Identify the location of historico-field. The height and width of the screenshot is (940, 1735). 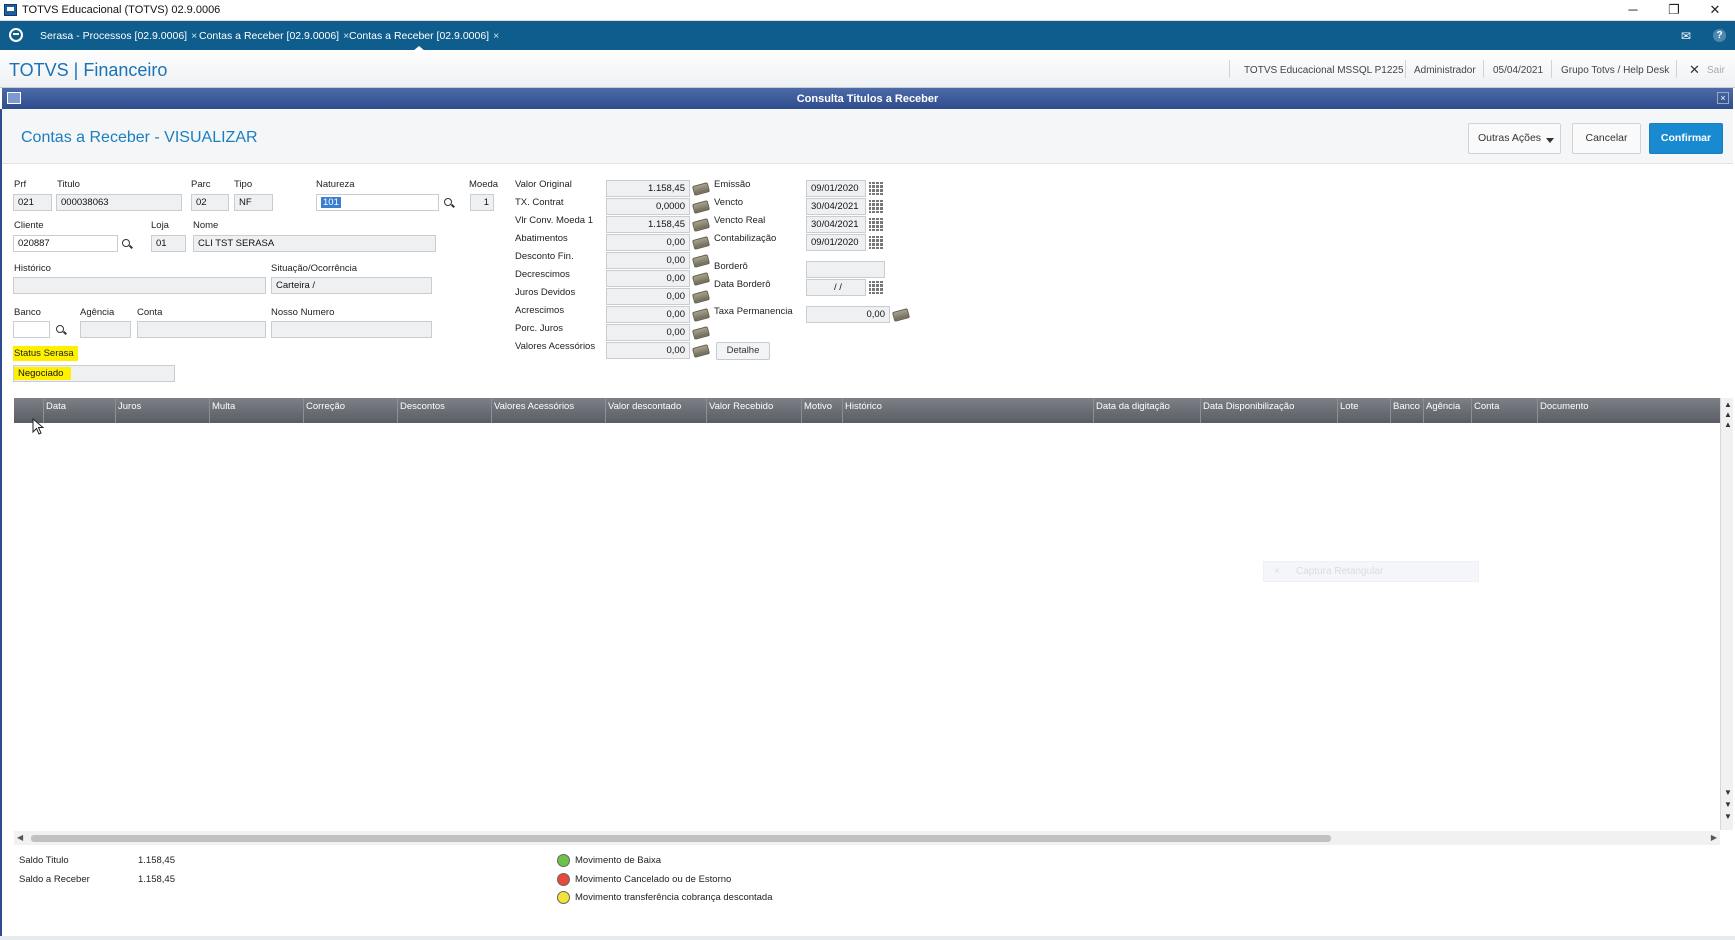
(139, 285).